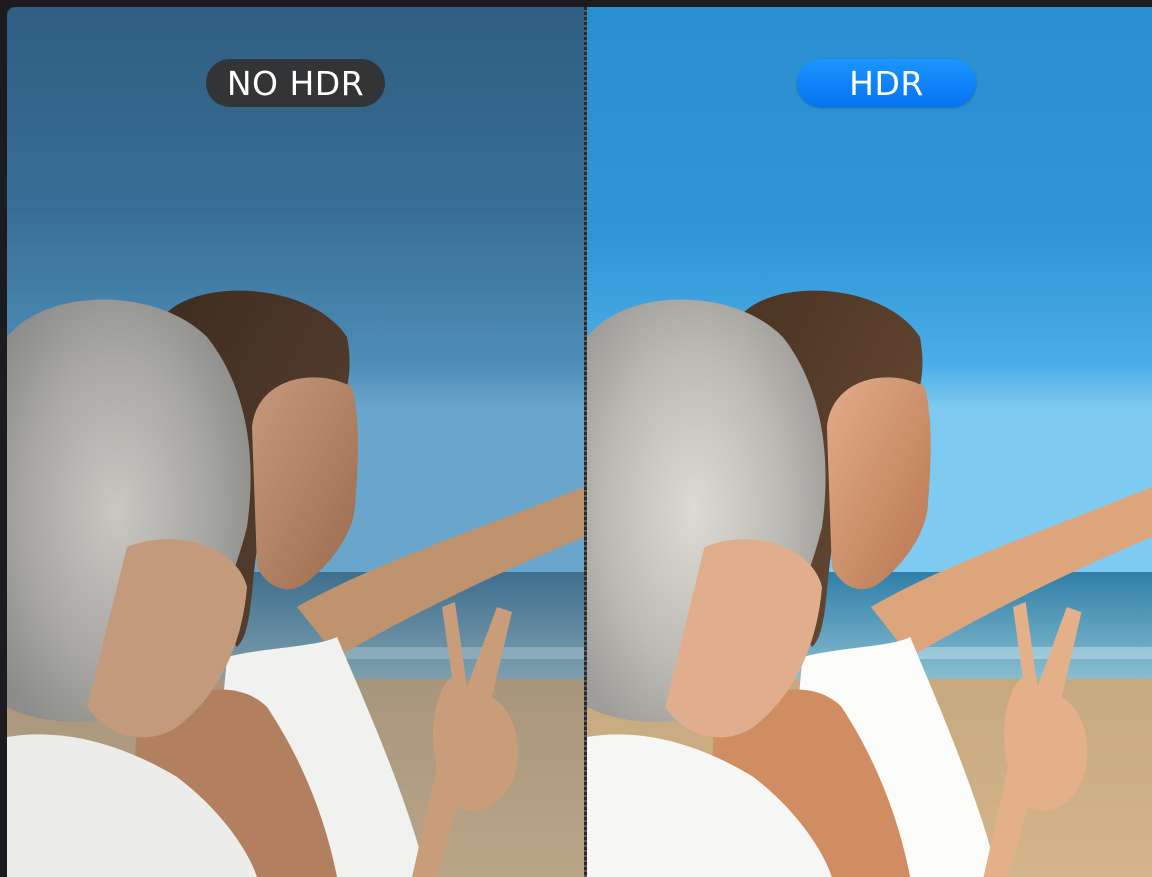 The height and width of the screenshot is (877, 1152). Describe the element at coordinates (295, 83) in the screenshot. I see `no-hdr-badge: NO HDR` at that location.